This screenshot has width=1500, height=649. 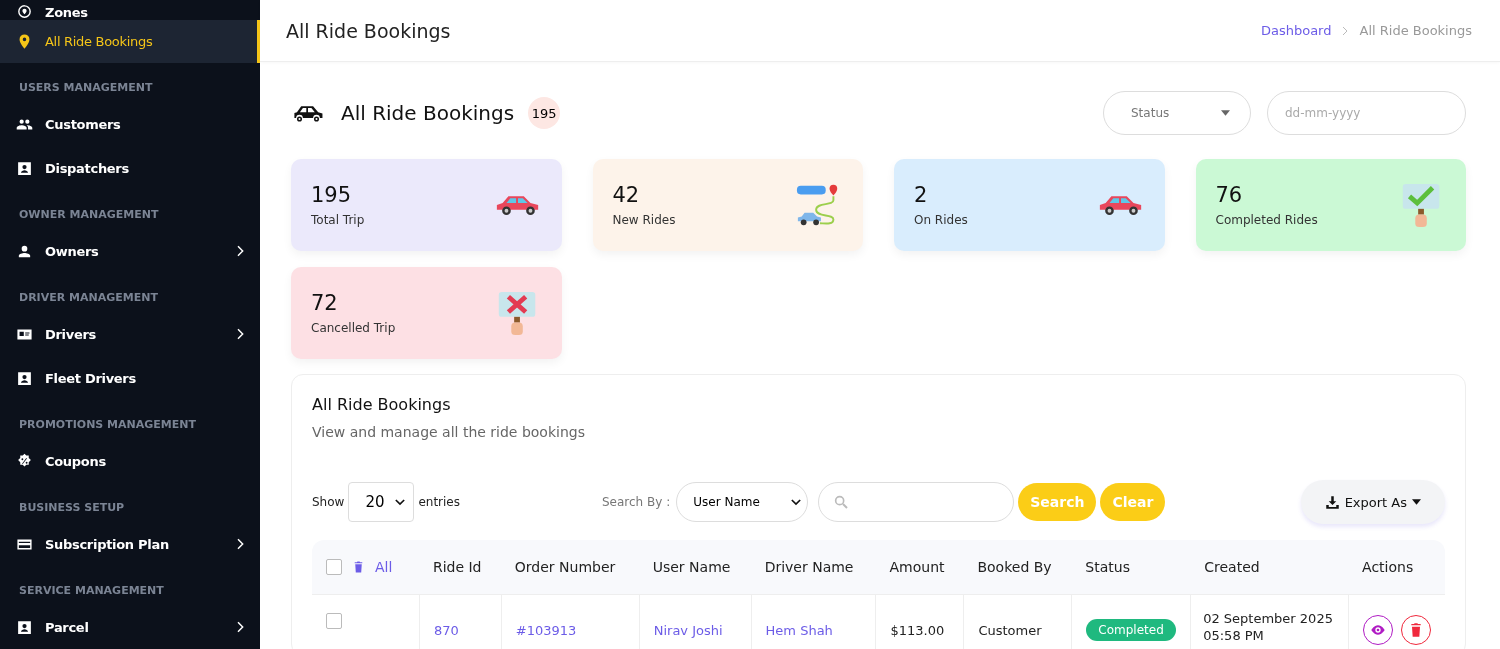 What do you see at coordinates (1010, 630) in the screenshot?
I see `table-cell: Customer` at bounding box center [1010, 630].